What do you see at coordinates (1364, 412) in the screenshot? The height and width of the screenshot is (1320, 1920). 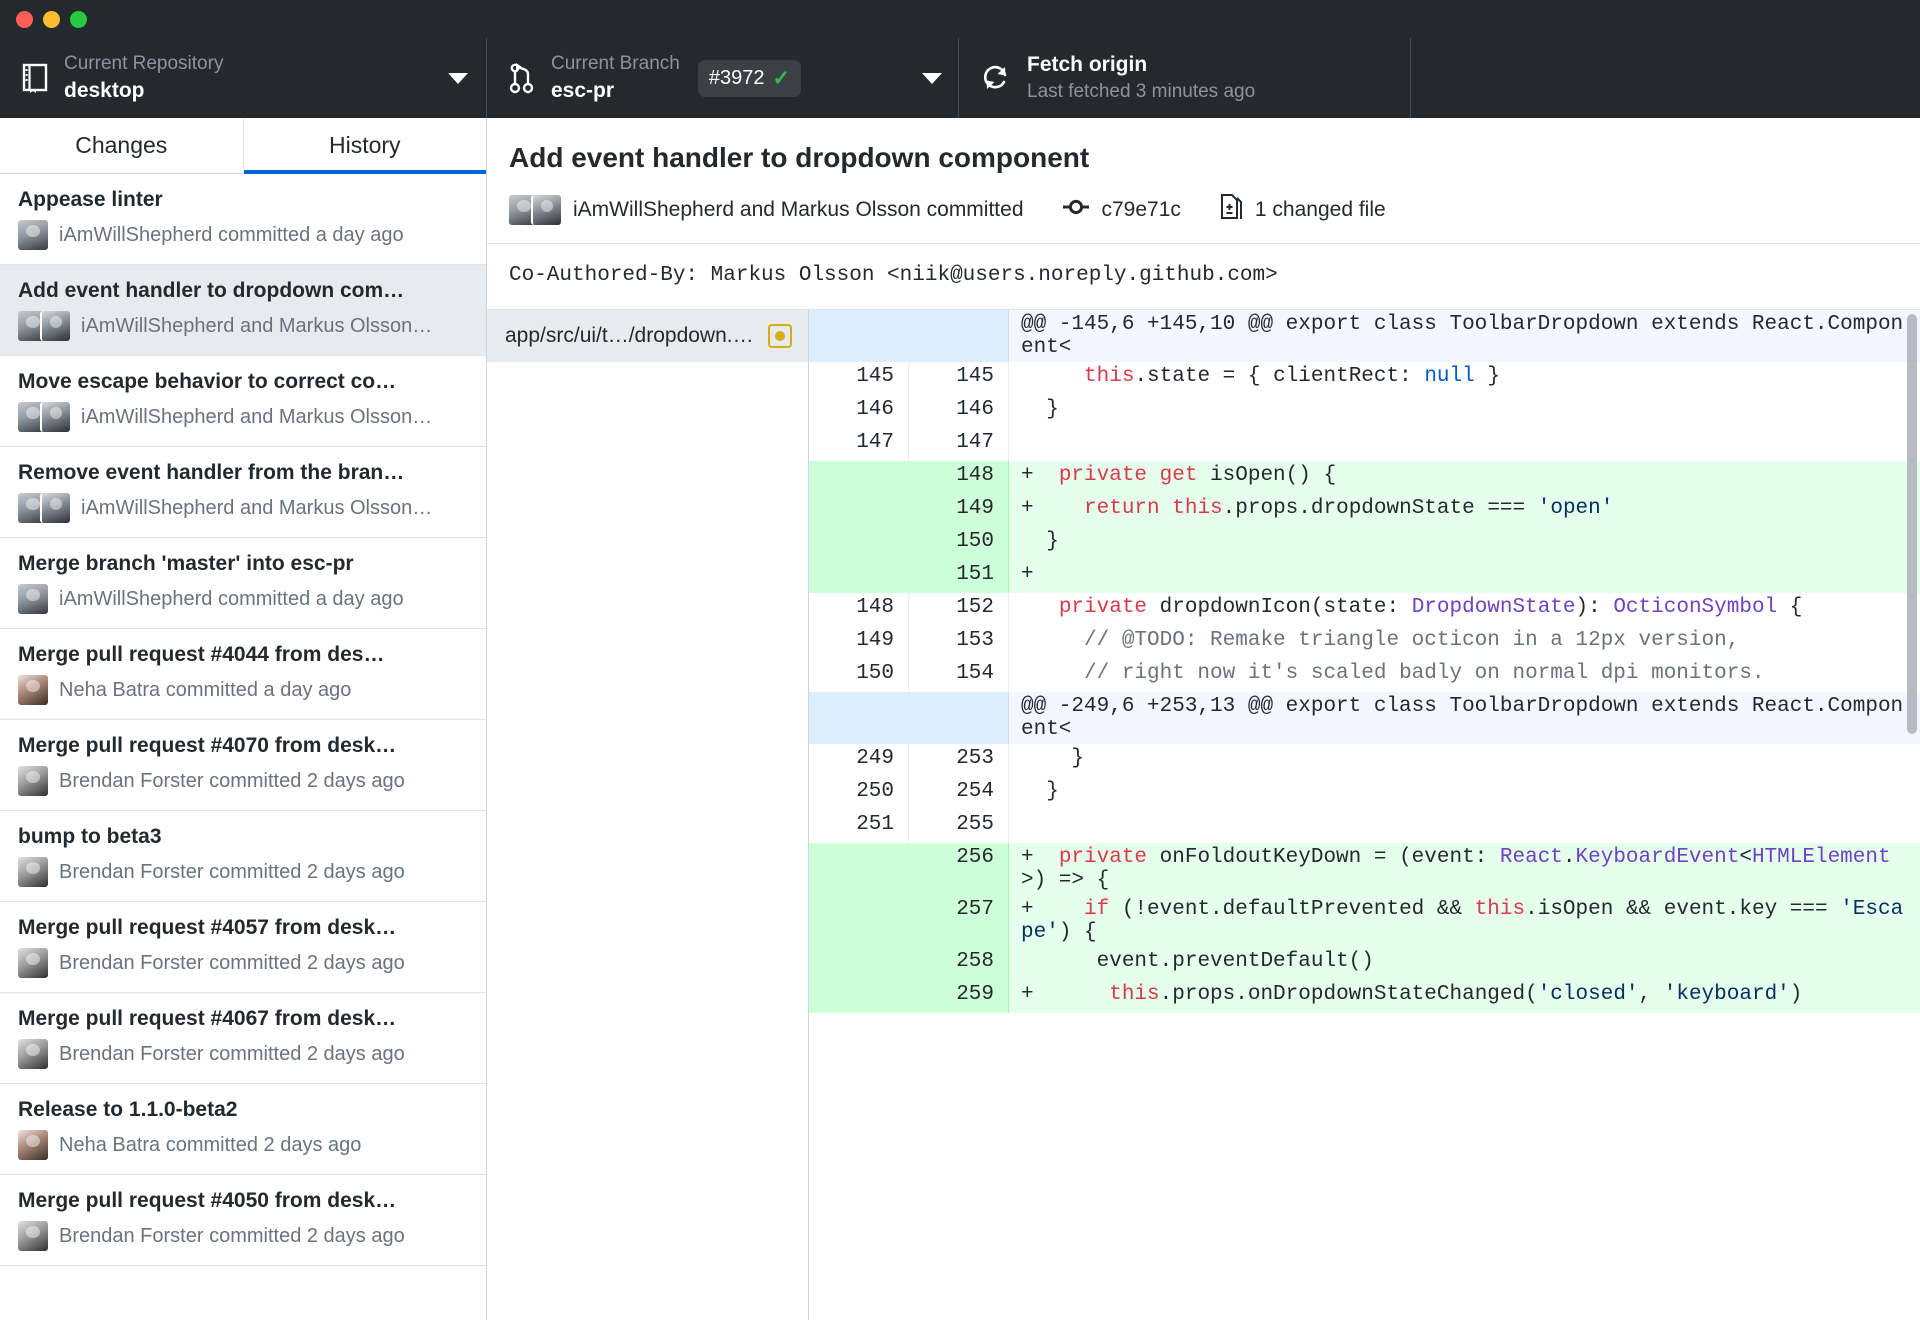 I see `diff-row-context: 146 146 }` at bounding box center [1364, 412].